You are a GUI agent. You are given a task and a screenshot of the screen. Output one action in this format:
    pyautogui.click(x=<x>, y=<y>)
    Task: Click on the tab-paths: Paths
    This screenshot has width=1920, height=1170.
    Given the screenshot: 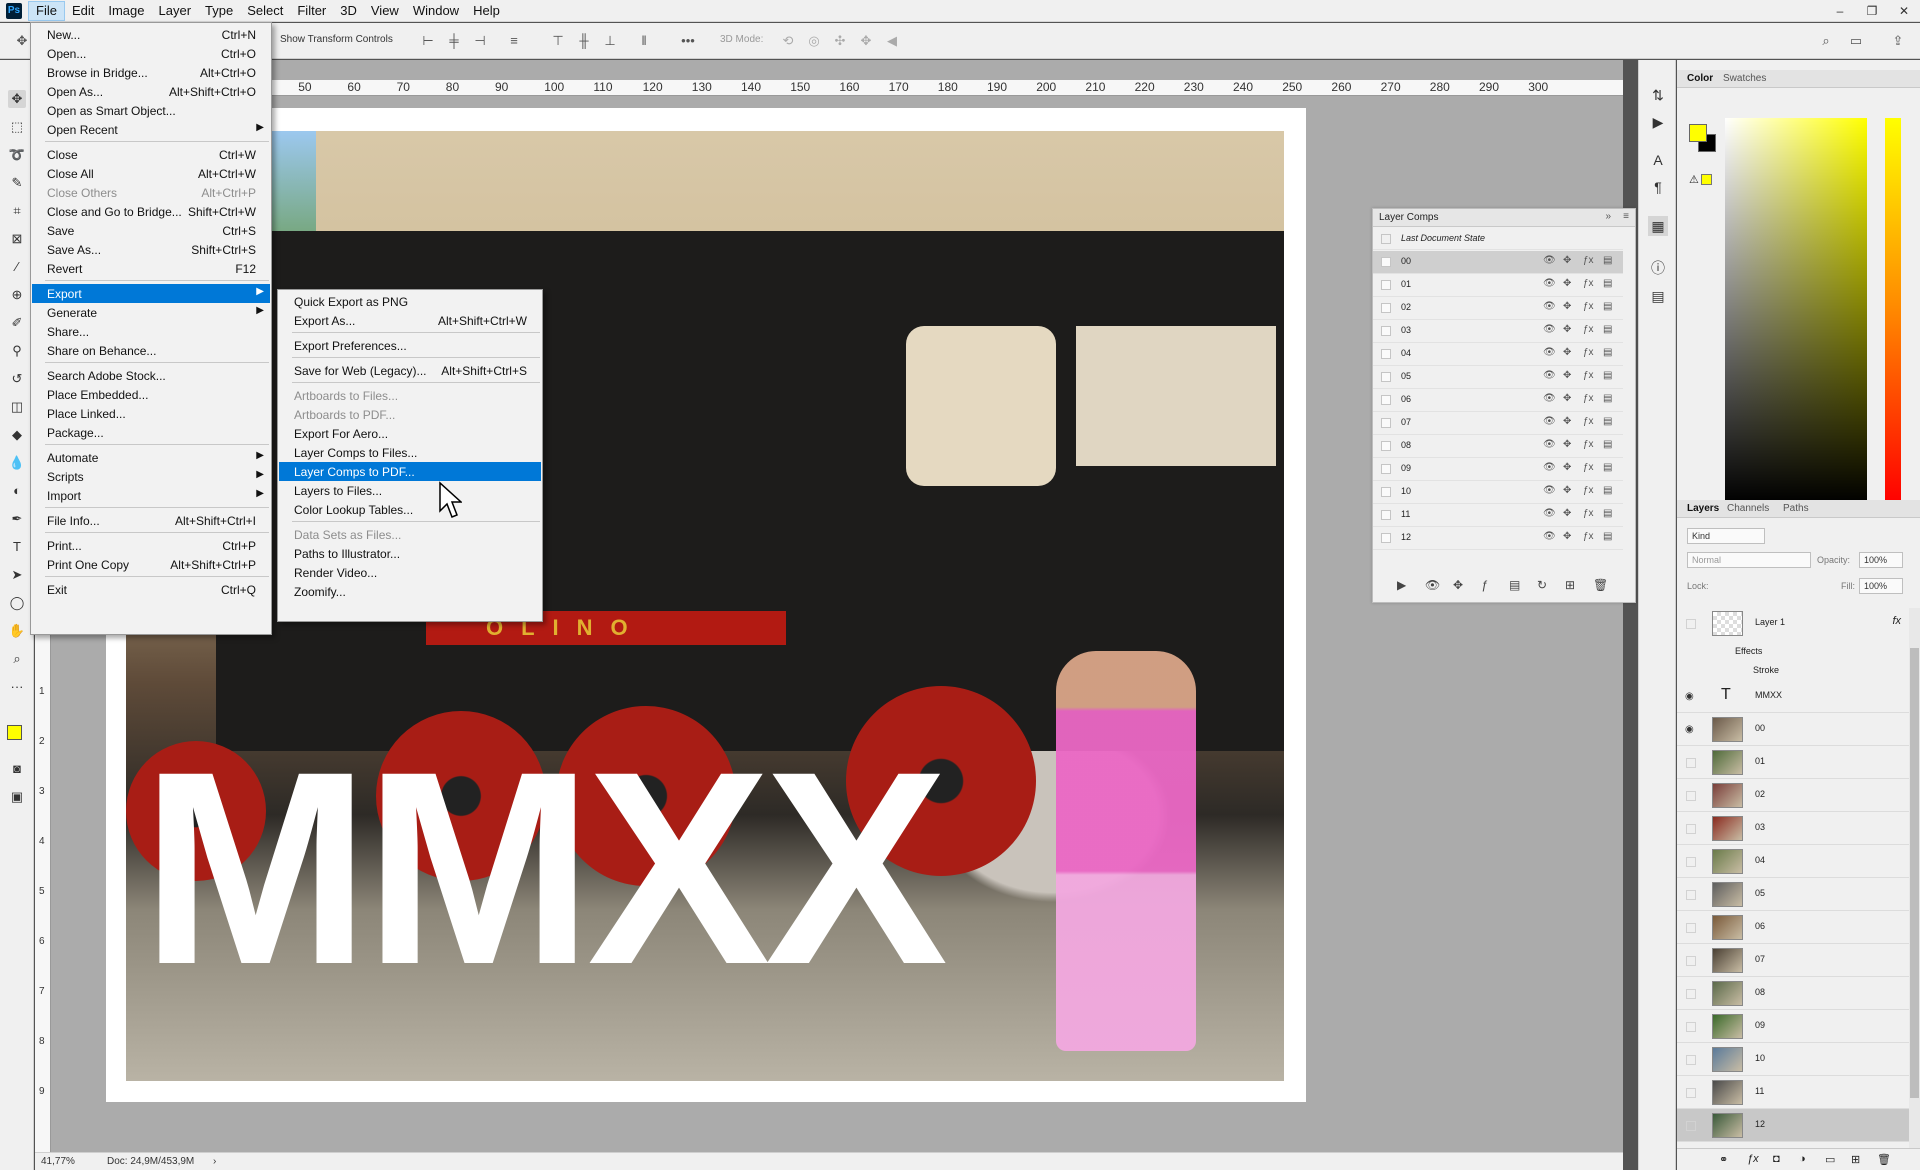 What is the action you would take?
    pyautogui.click(x=1796, y=508)
    